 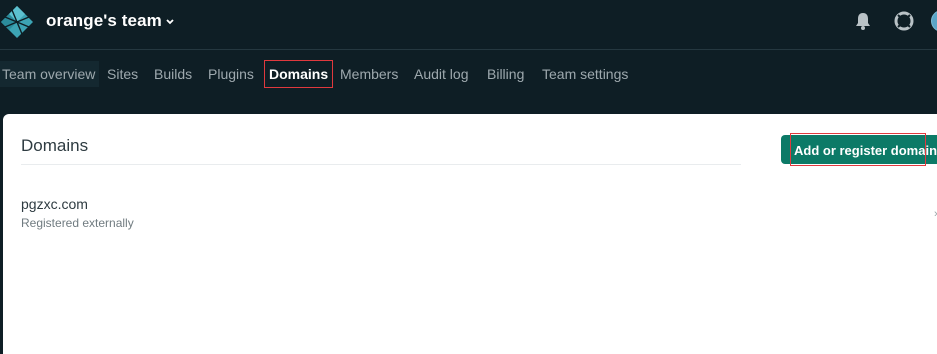 What do you see at coordinates (54, 204) in the screenshot?
I see `domain-name: pgzxc.com` at bounding box center [54, 204].